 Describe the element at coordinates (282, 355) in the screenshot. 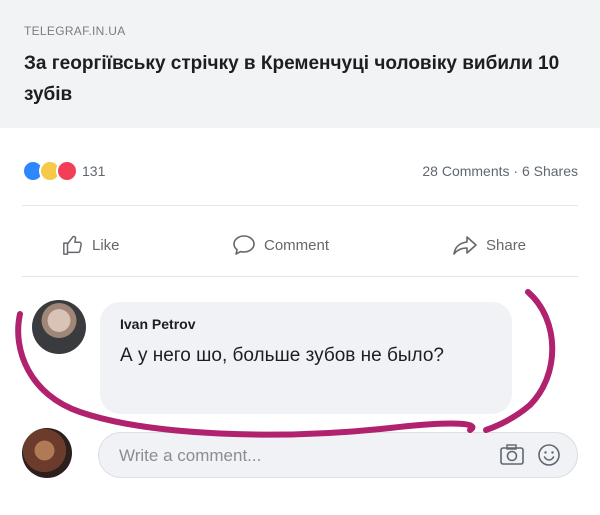

I see `comment-text: А у него шо, больше зубов не было?` at that location.